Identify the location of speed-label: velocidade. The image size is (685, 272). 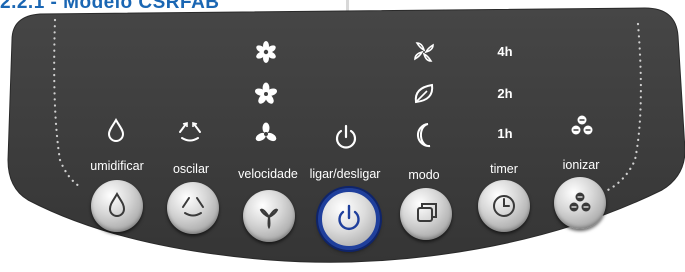
(268, 174).